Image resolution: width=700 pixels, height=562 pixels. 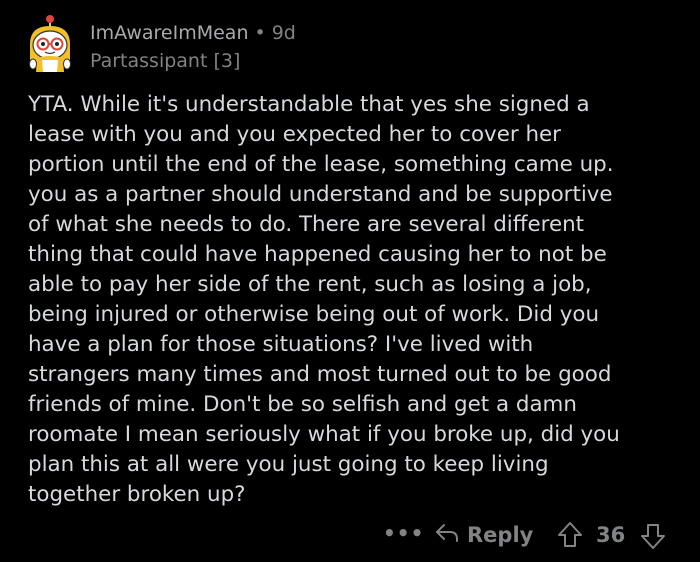 I want to click on comment-meta: ImAwareImMean • 9d, so click(x=193, y=33).